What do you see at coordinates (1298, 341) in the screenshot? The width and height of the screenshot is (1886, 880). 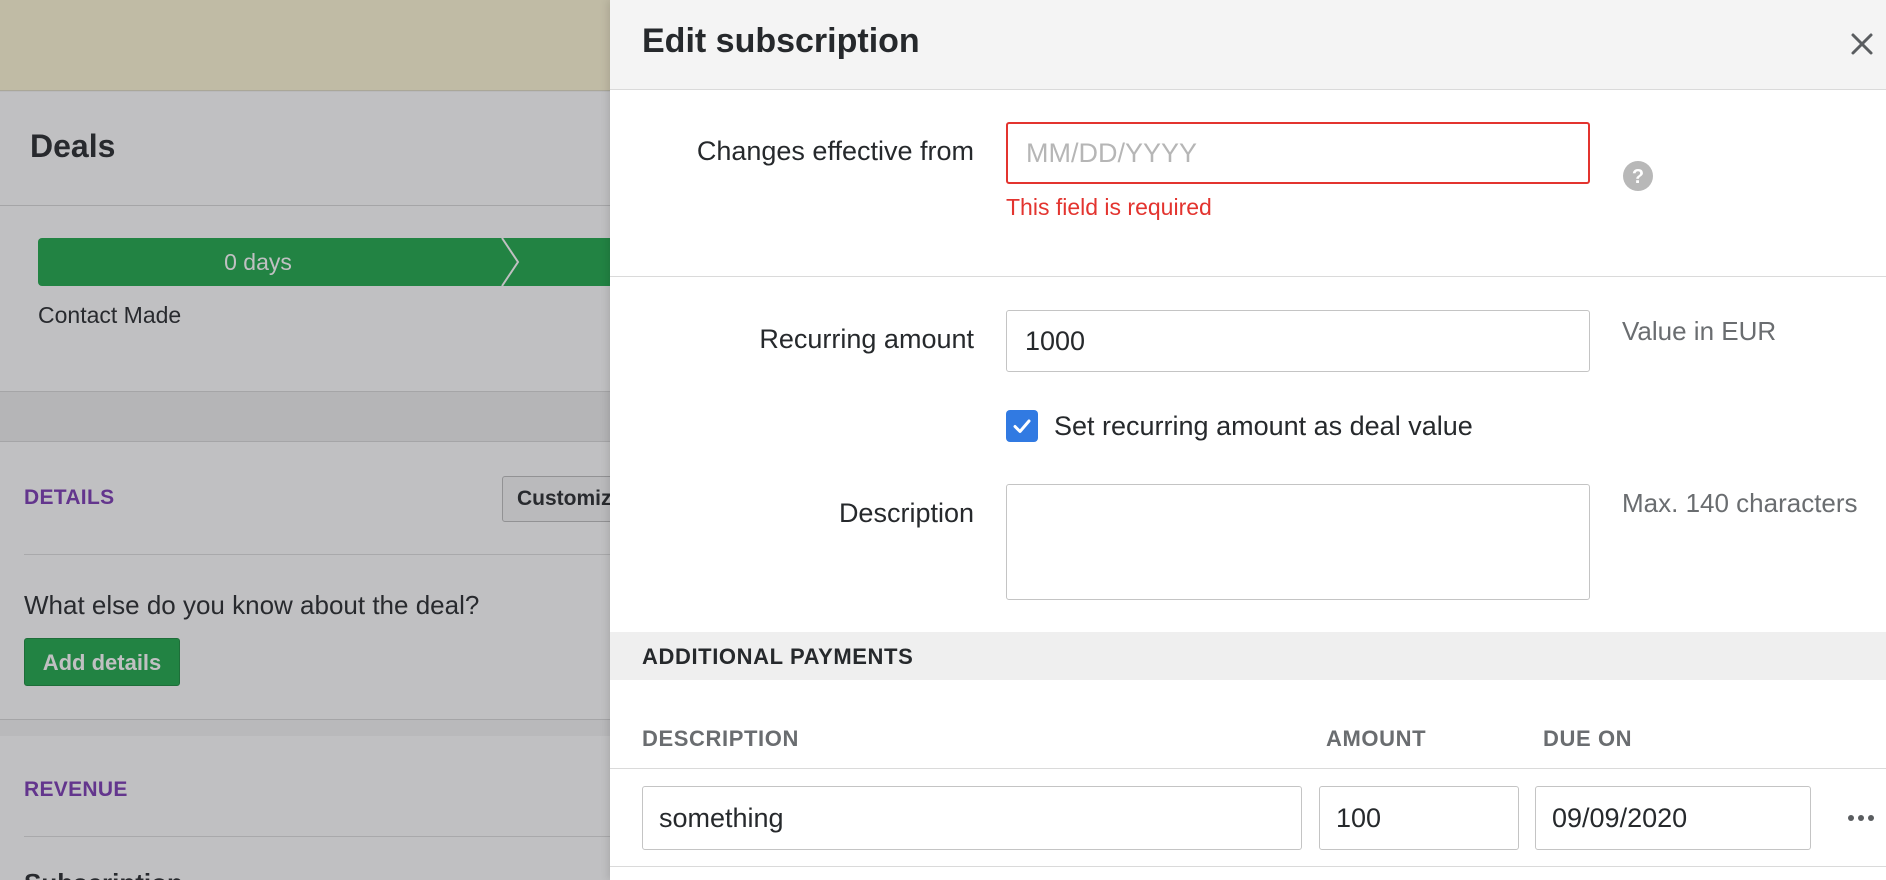 I see `recurring-amount-input` at bounding box center [1298, 341].